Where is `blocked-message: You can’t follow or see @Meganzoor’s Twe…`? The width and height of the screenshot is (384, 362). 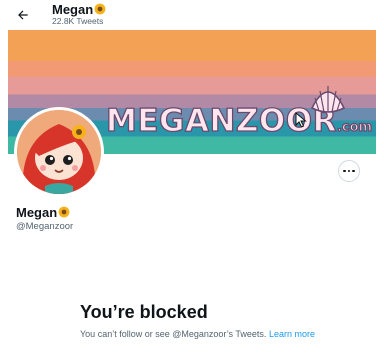
blocked-message: You can’t follow or see @Meganzoor’s Twe… is located at coordinates (197, 334).